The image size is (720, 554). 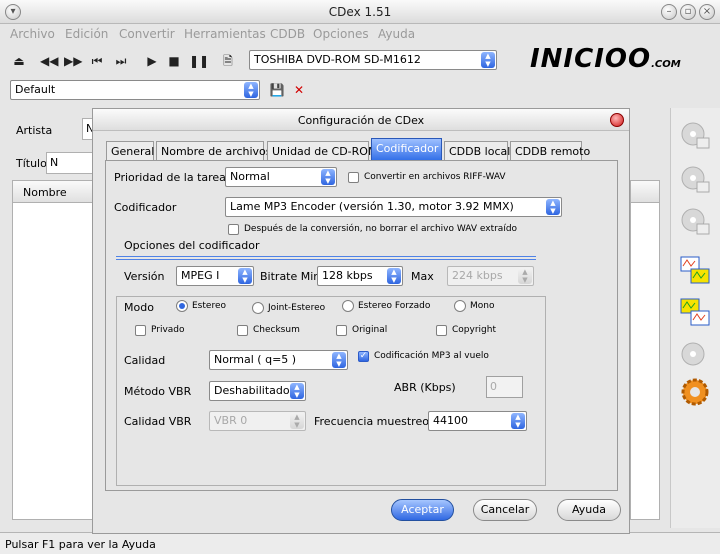 I want to click on tab-codificador: Codificador, so click(x=406, y=149).